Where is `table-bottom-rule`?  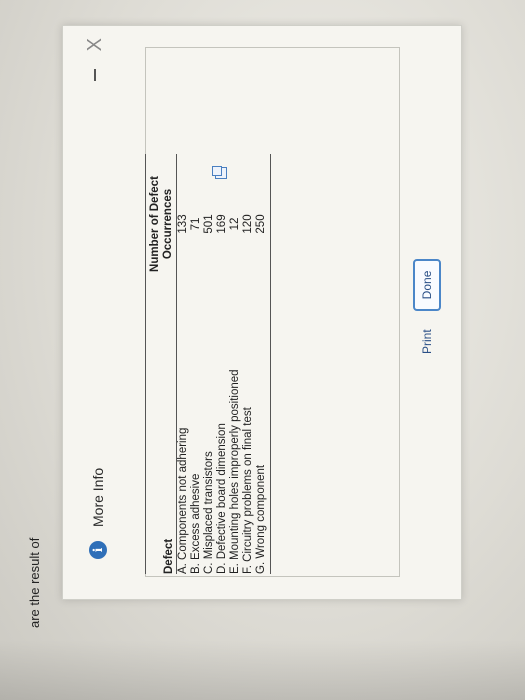
table-bottom-rule is located at coordinates (270, 364).